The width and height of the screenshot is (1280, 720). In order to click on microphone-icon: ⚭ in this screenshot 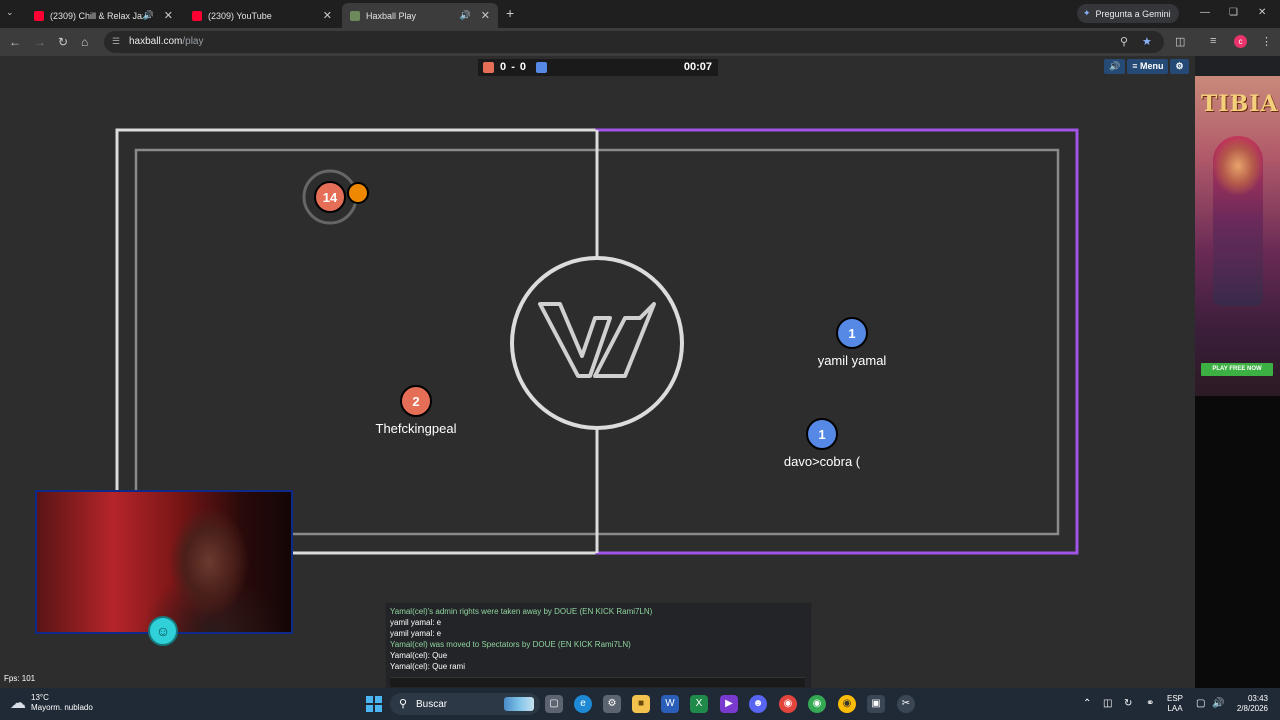, I will do `click(1150, 703)`.